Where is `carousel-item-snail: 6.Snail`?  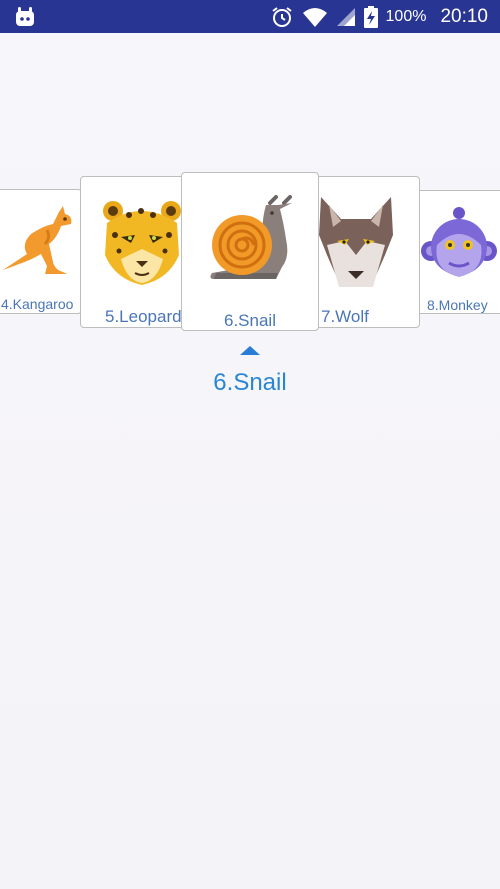
carousel-item-snail: 6.Snail is located at coordinates (250, 251).